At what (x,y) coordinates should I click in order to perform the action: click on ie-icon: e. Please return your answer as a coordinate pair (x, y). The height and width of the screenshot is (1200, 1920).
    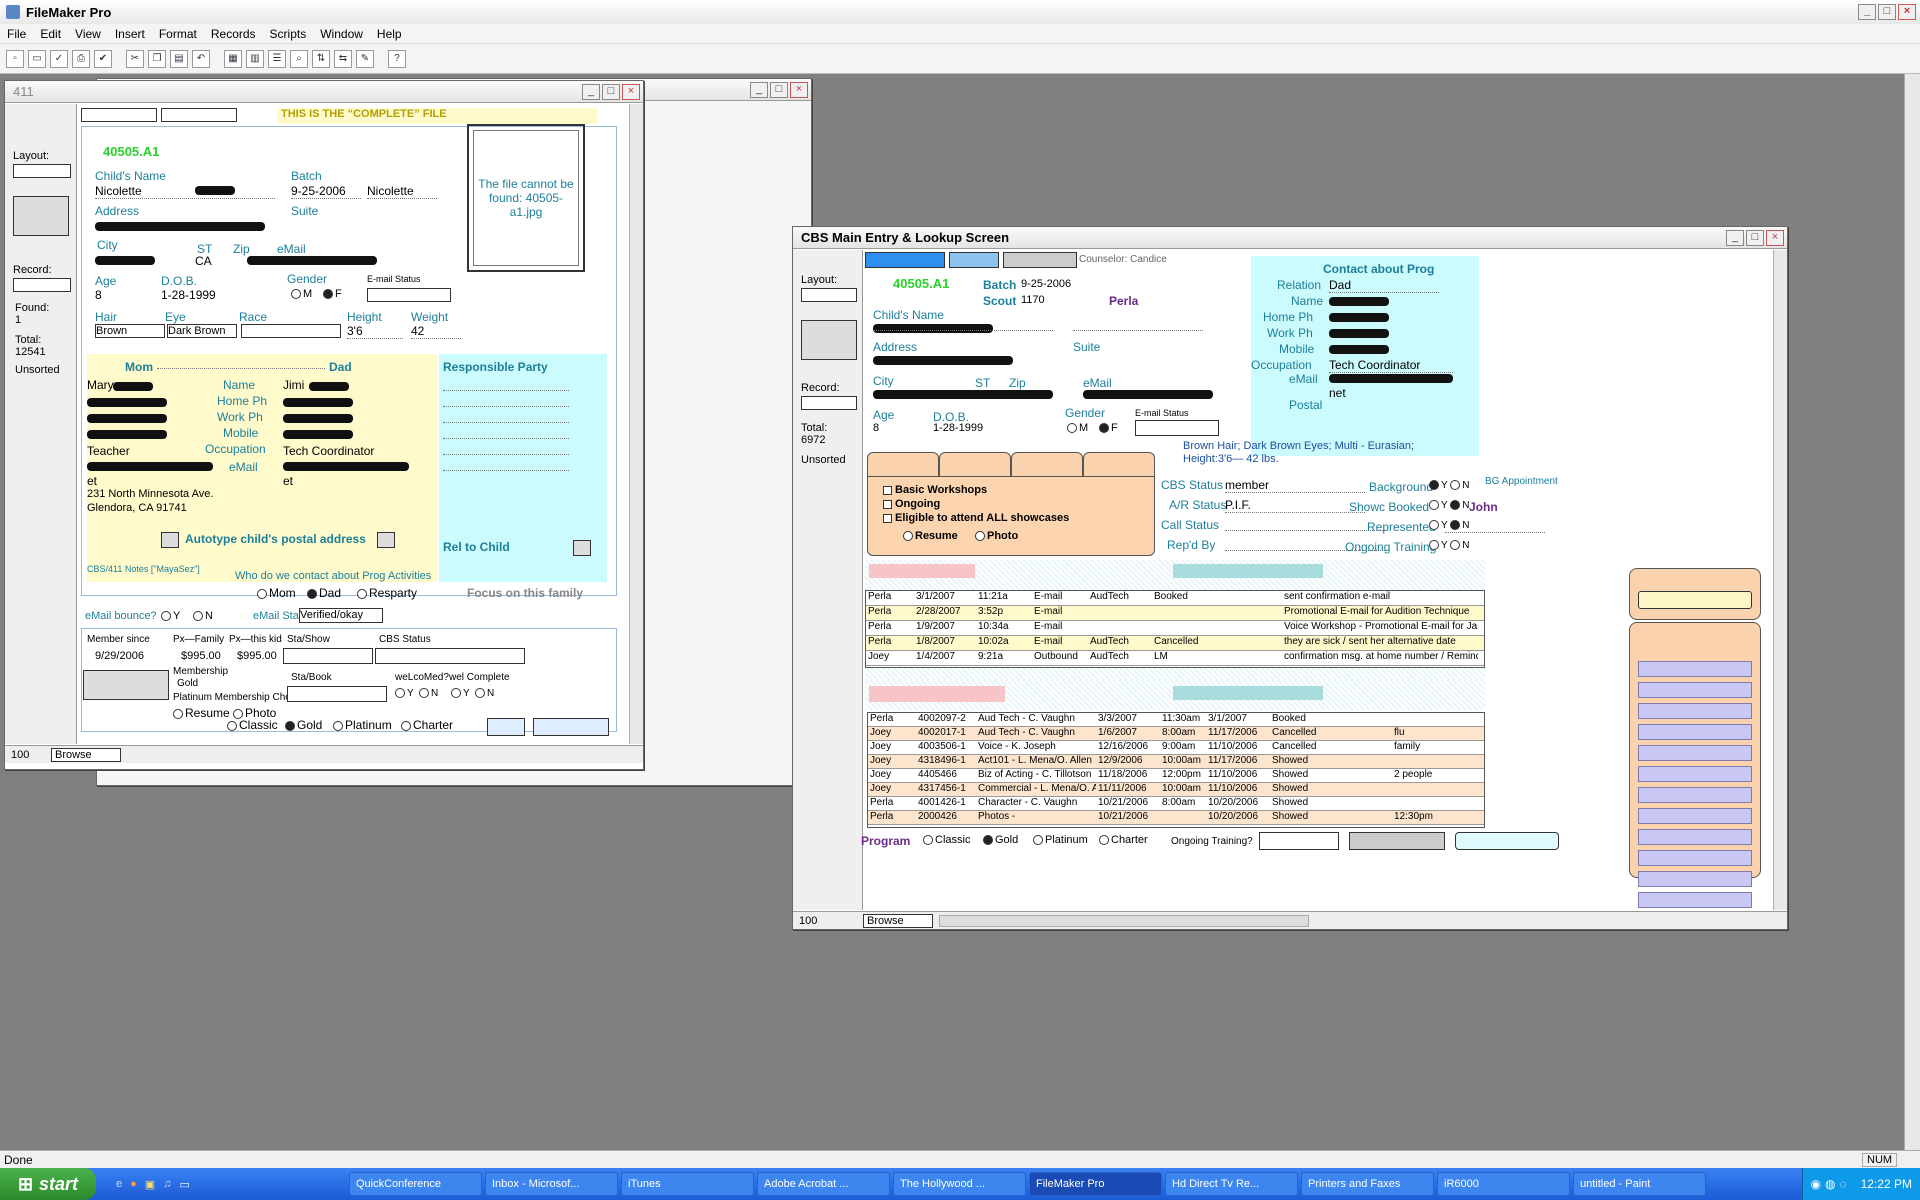
    Looking at the image, I should click on (119, 1184).